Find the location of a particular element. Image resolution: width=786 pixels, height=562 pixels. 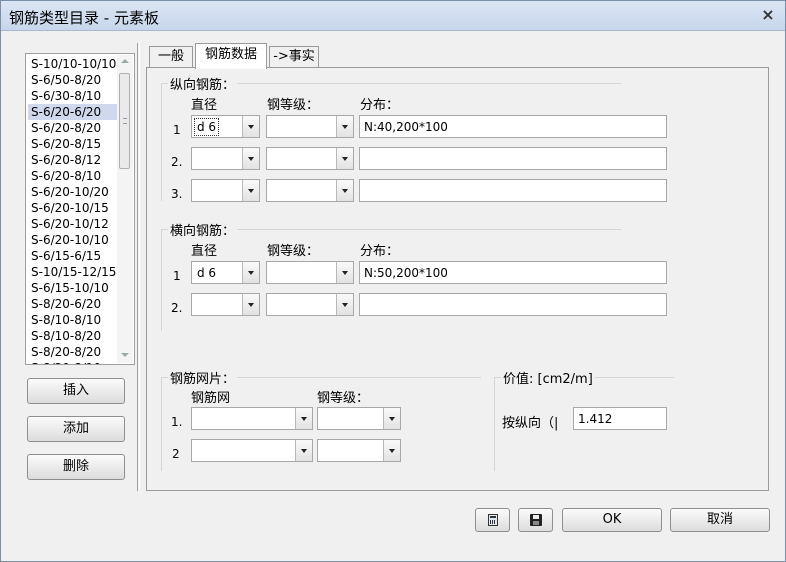

transverse-diameter-label: 直径 is located at coordinates (204, 251).